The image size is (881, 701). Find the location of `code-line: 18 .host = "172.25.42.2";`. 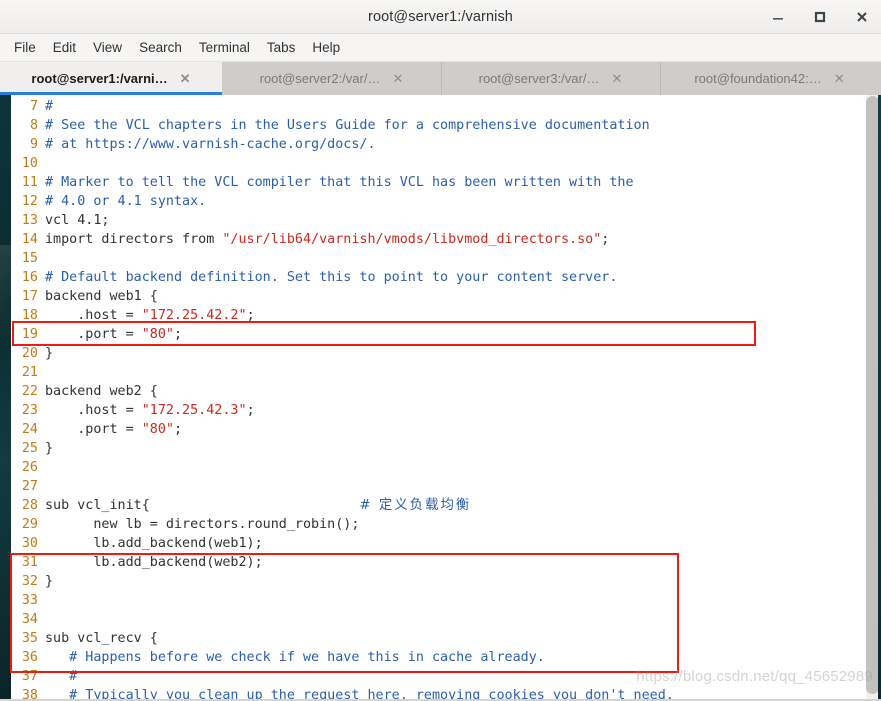

code-line: 18 .host = "172.25.42.2"; is located at coordinates (434, 315).